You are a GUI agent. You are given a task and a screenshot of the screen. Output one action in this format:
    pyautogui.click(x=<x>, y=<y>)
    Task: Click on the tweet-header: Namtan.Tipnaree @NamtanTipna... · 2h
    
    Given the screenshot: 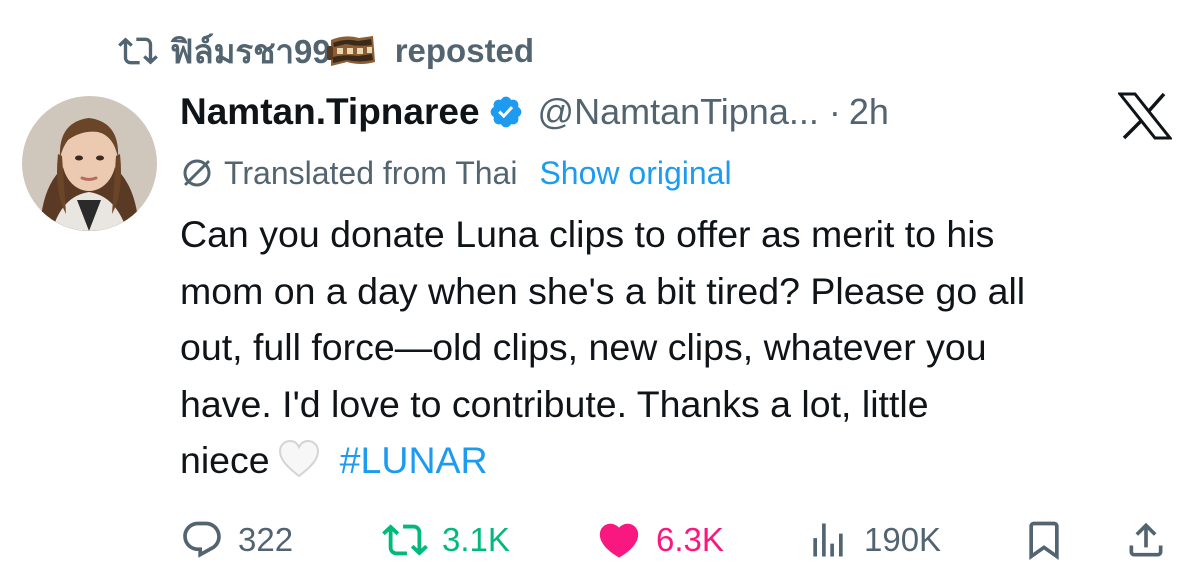 What is the action you would take?
    pyautogui.click(x=534, y=112)
    